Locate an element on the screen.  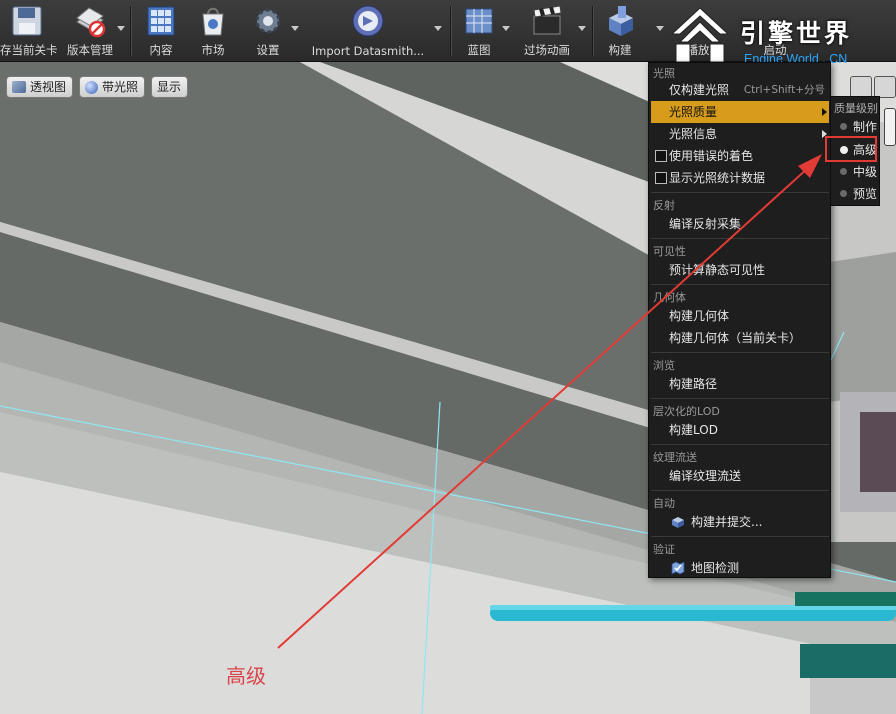
menu-item-label: 预计算静态可见性 is located at coordinates (717, 270).